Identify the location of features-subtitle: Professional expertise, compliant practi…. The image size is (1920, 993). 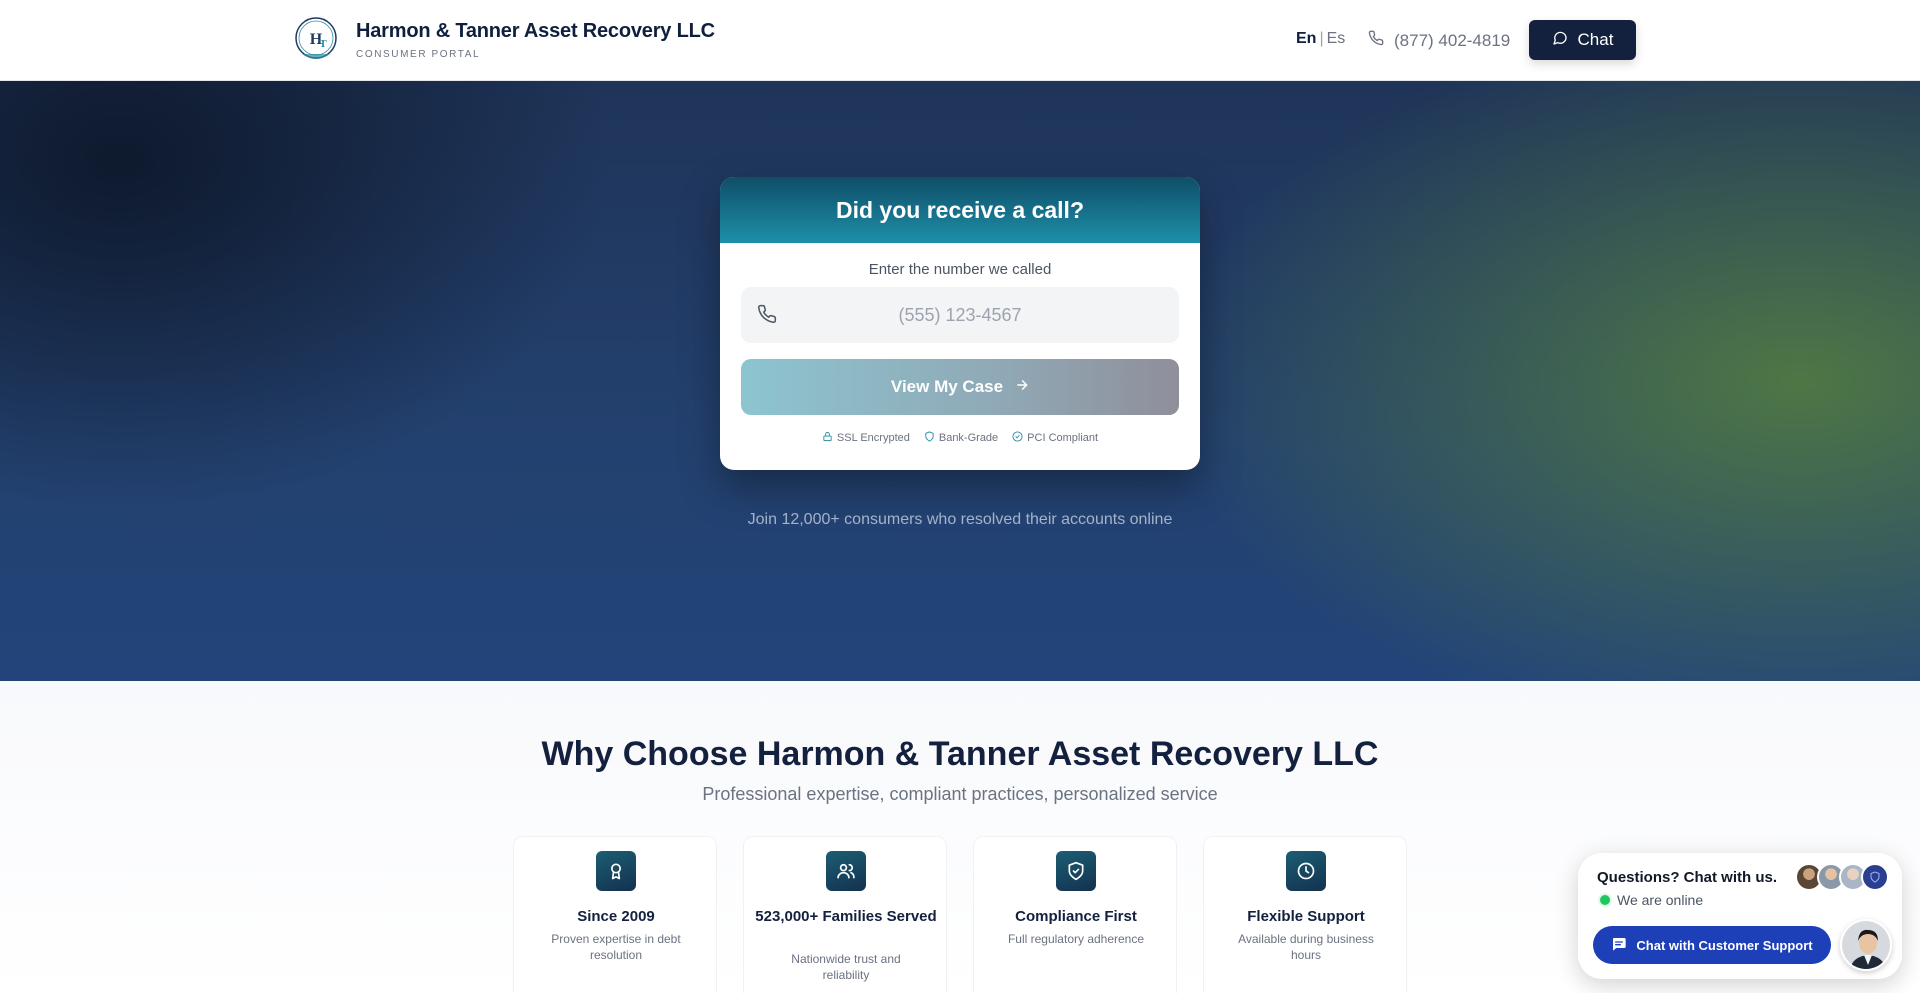
(960, 794).